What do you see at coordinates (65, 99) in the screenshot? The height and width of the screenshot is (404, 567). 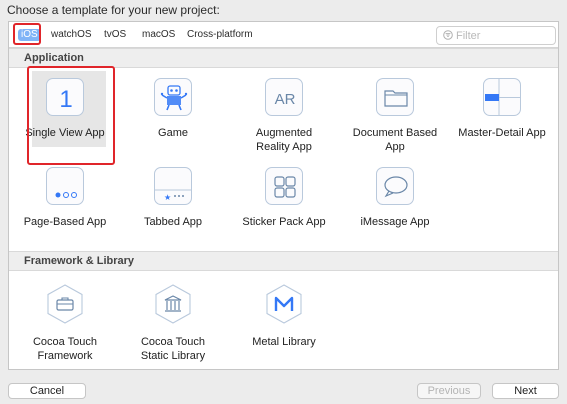 I see `svg-text: 1` at bounding box center [65, 99].